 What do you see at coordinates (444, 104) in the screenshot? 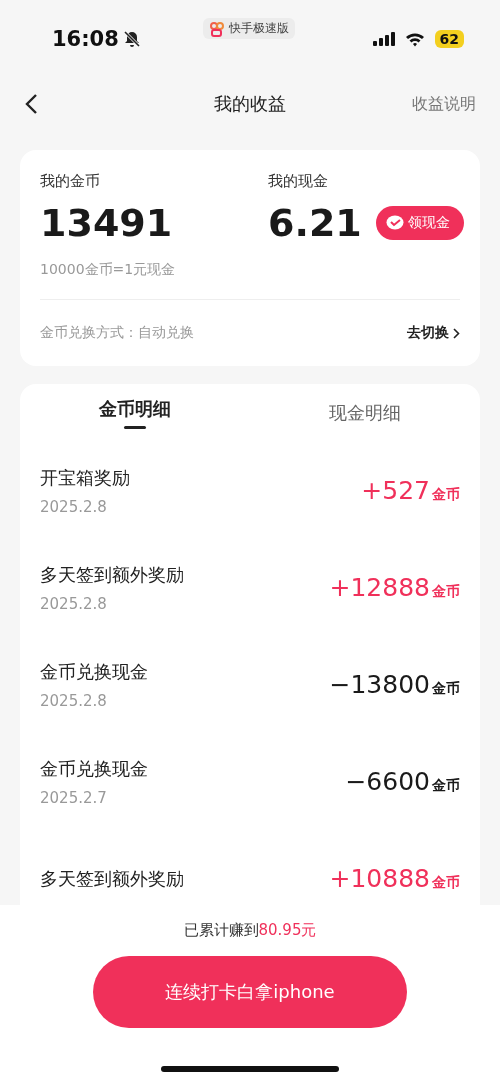
I see `earnings-info-link: 收益说明` at bounding box center [444, 104].